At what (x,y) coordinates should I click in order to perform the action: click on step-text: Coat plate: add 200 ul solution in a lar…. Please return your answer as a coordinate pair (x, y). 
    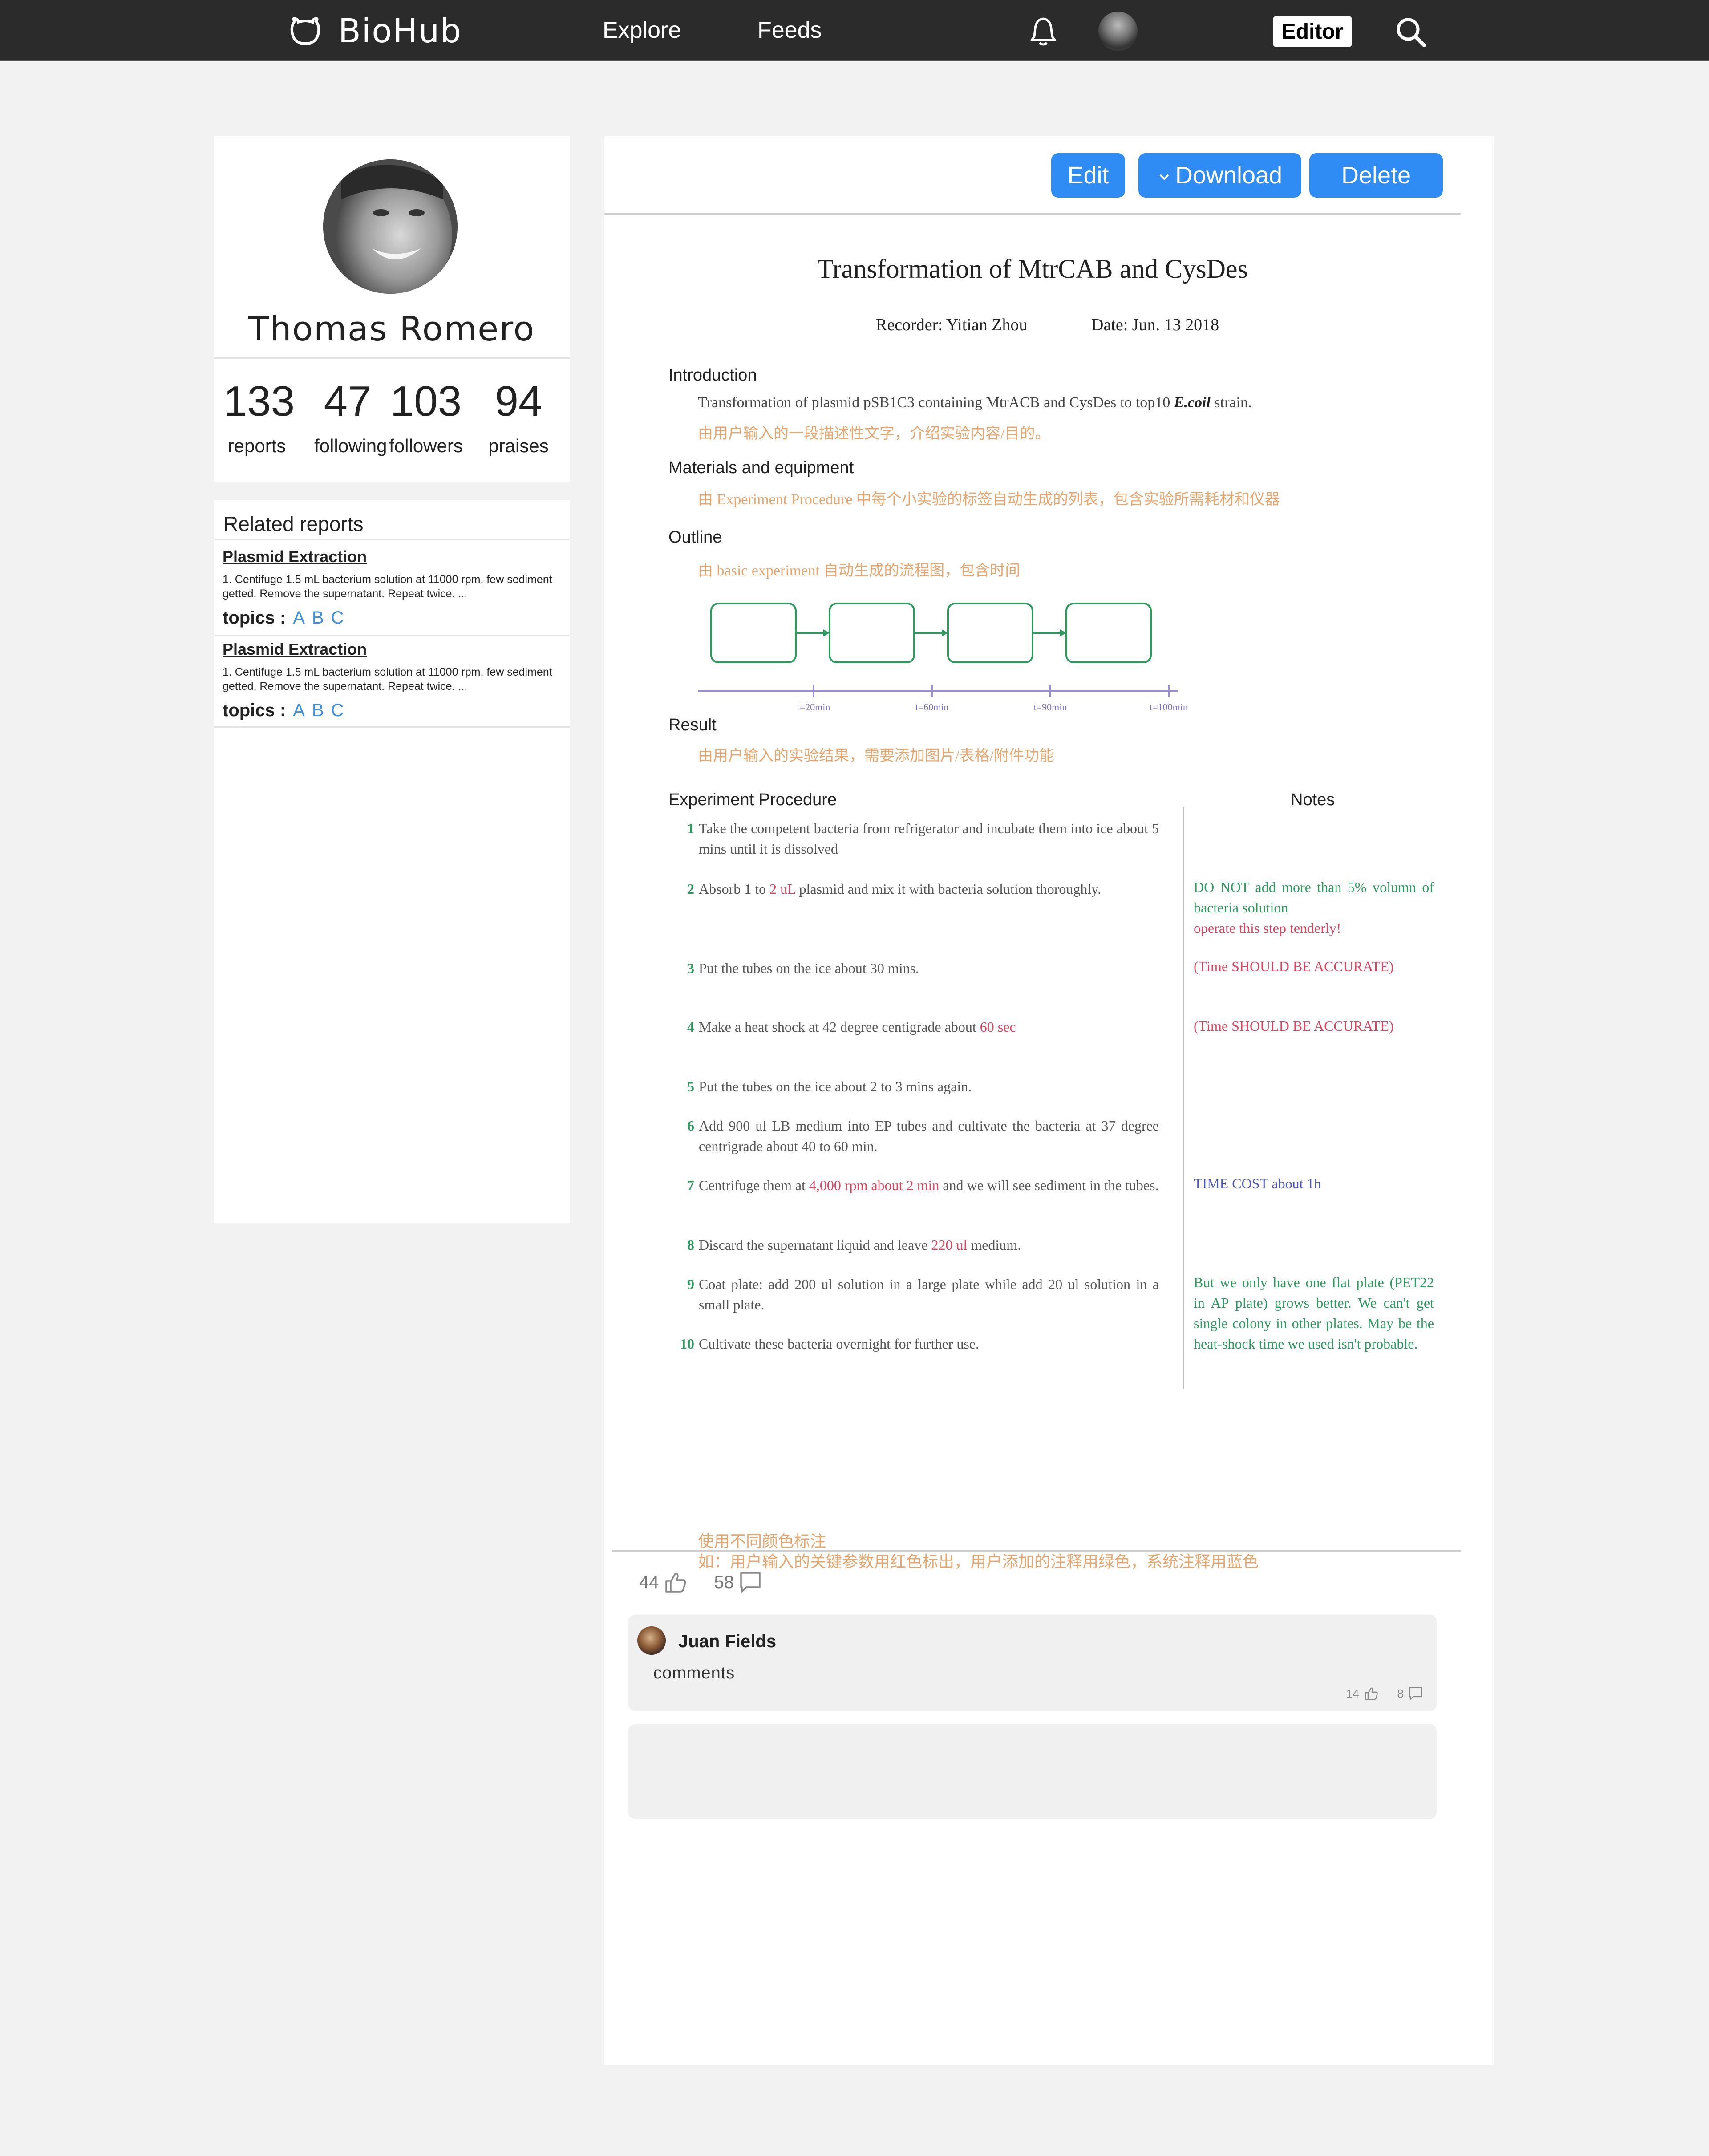
    Looking at the image, I should click on (929, 1294).